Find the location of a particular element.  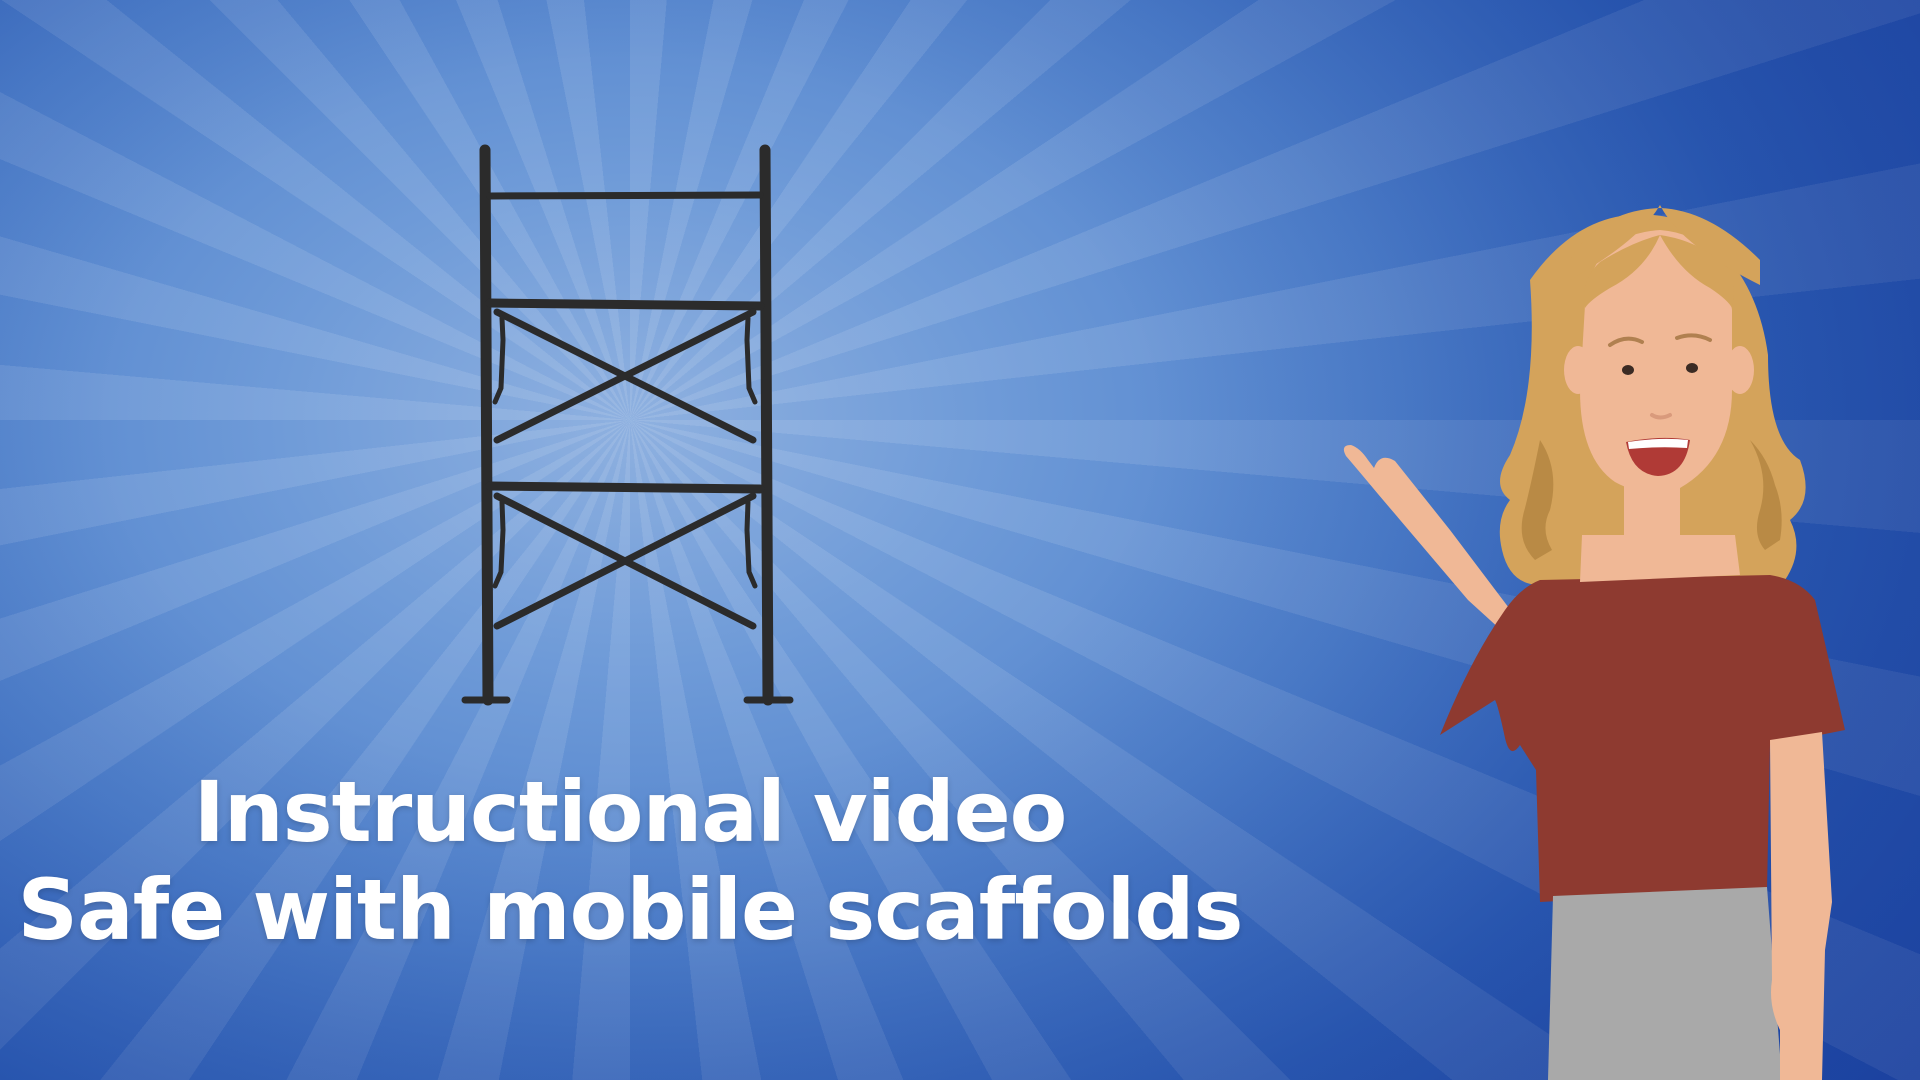

presenter-skirt is located at coordinates (1665, 983).